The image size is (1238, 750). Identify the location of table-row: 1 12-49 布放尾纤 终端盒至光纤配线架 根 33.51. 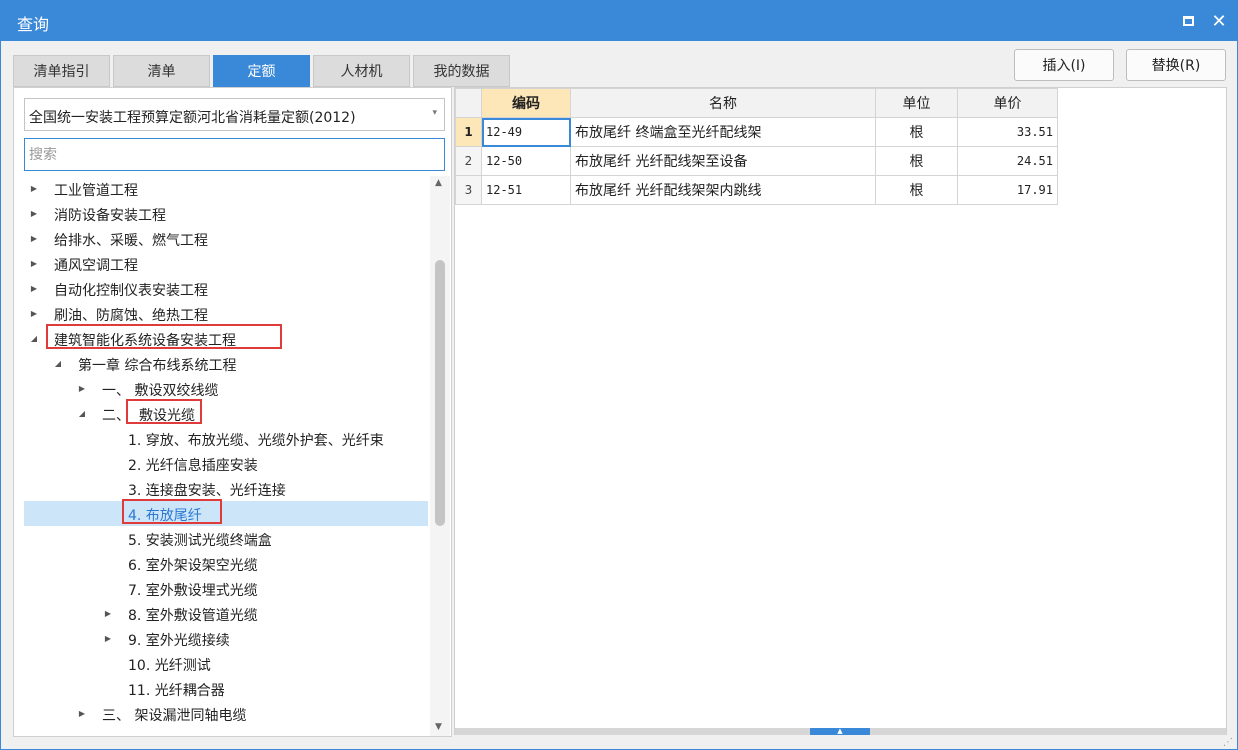
(756, 132).